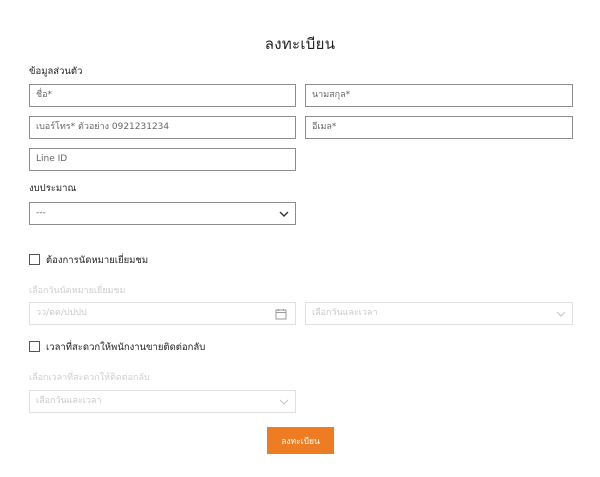  Describe the element at coordinates (103, 127) in the screenshot. I see `phone-placeholder: เบอร์โทร* ตัวอย่าง 0921231234` at that location.